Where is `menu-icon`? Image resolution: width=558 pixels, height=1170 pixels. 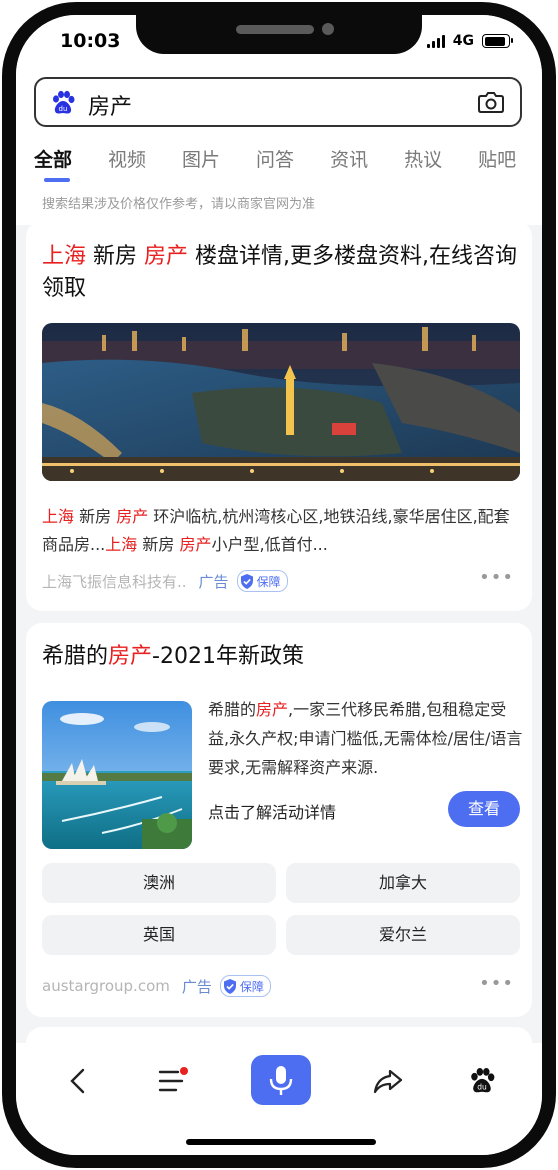
menu-icon is located at coordinates (174, 1081).